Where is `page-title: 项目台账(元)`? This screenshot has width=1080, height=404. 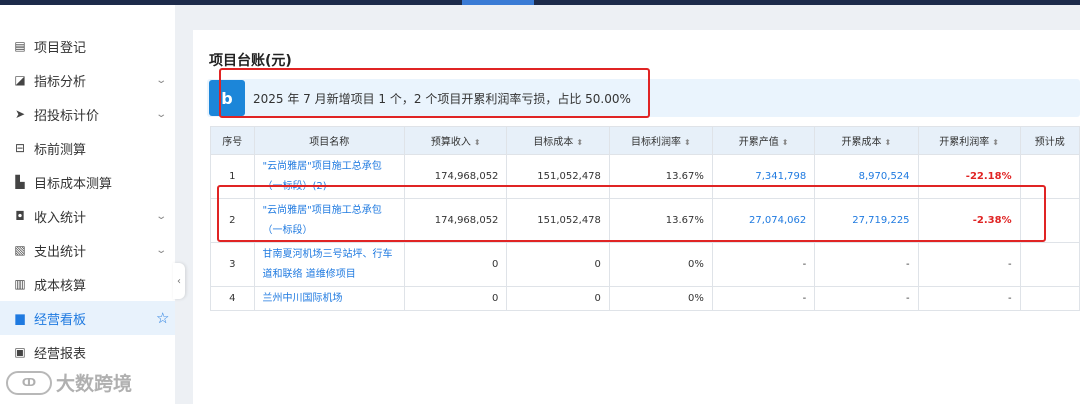 page-title: 项目台账(元) is located at coordinates (250, 61).